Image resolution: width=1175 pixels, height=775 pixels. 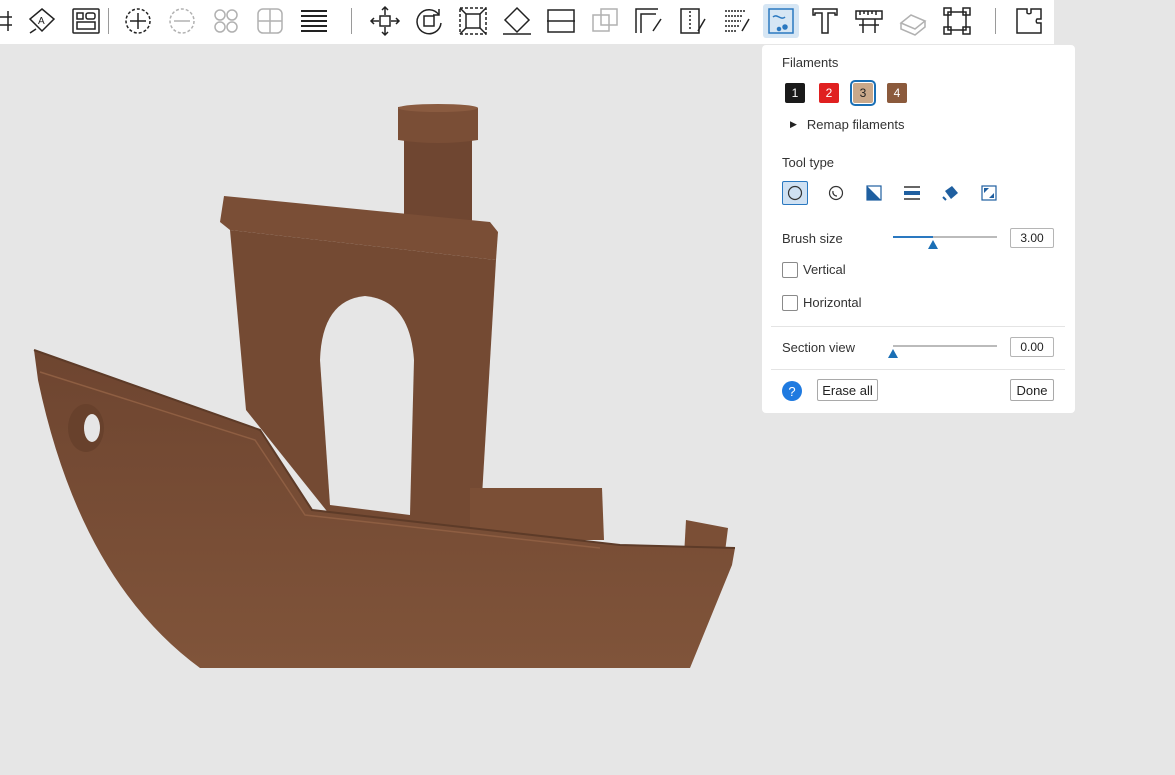 I want to click on support-painting-icon, so click(x=649, y=21).